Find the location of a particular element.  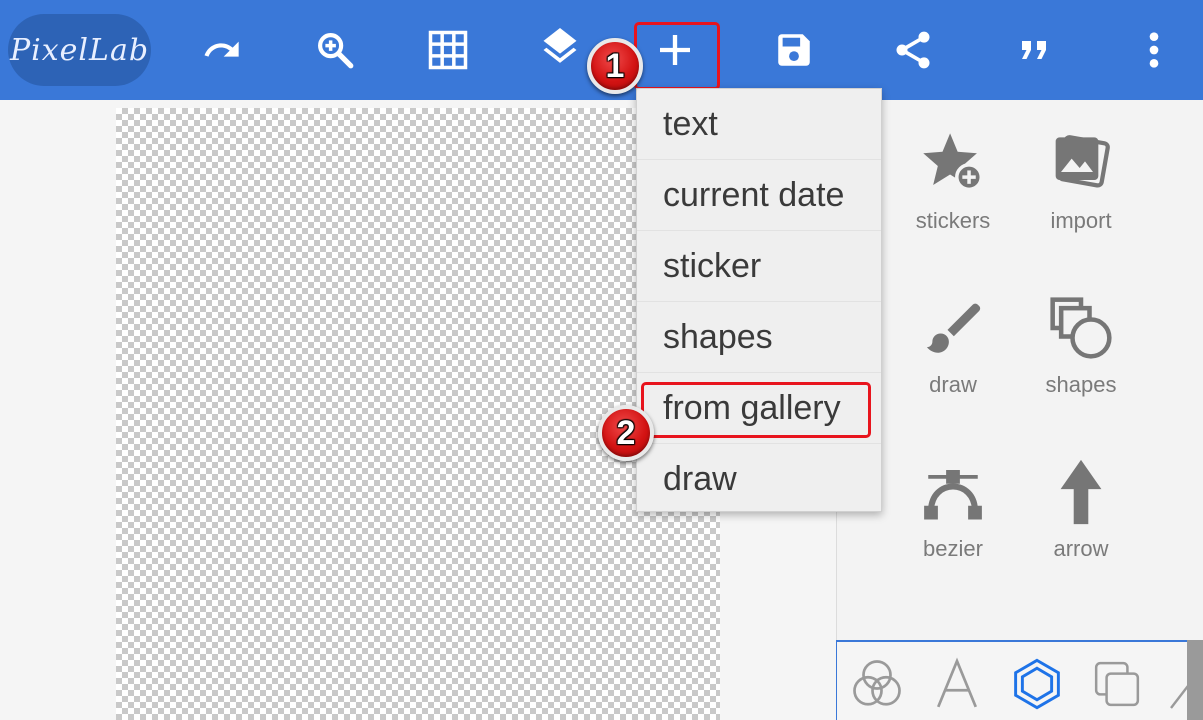

app-logo: PixelLab is located at coordinates (79, 50).